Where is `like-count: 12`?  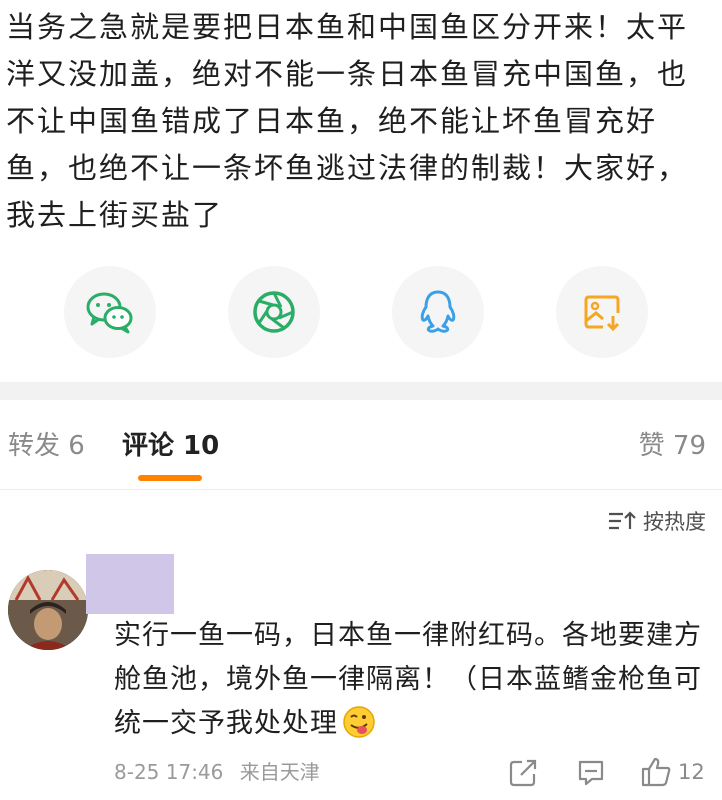
like-count: 12 is located at coordinates (691, 772).